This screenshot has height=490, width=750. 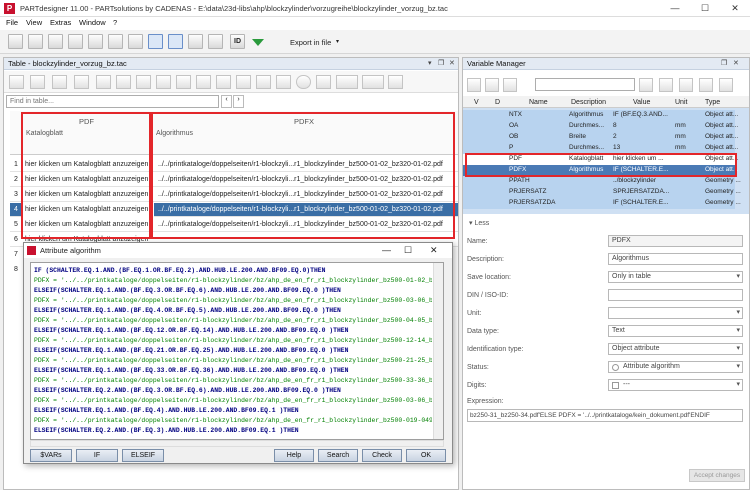 What do you see at coordinates (675, 277) in the screenshot?
I see `save-location-select: Only in table` at bounding box center [675, 277].